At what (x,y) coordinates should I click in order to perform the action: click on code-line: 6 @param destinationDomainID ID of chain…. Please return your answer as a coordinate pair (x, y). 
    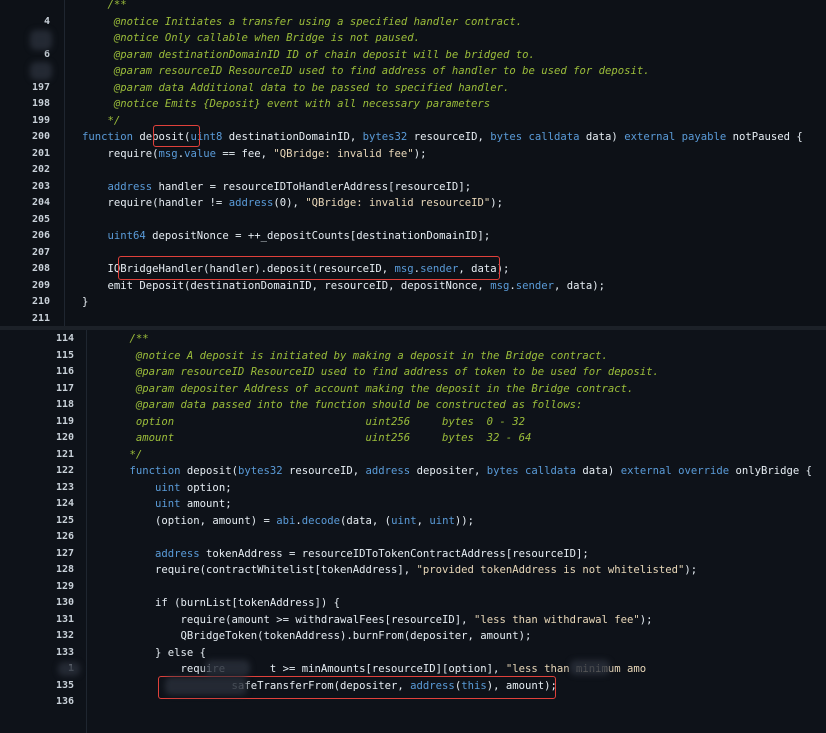
    Looking at the image, I should click on (413, 55).